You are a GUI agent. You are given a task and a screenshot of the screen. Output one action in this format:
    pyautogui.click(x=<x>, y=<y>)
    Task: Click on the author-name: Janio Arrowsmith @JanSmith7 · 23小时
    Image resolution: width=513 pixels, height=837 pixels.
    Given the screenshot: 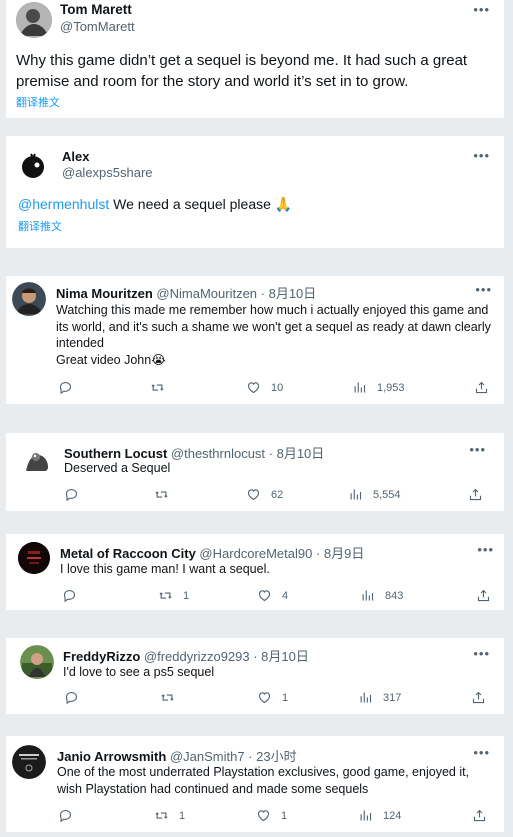 What is the action you would take?
    pyautogui.click(x=177, y=755)
    